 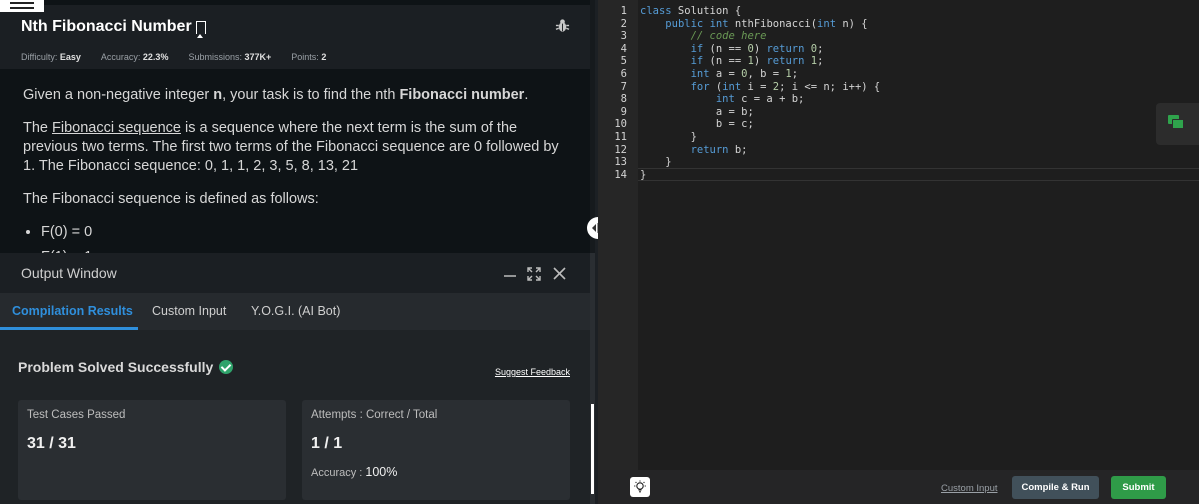 What do you see at coordinates (623, 48) in the screenshot?
I see `line-number: 4` at bounding box center [623, 48].